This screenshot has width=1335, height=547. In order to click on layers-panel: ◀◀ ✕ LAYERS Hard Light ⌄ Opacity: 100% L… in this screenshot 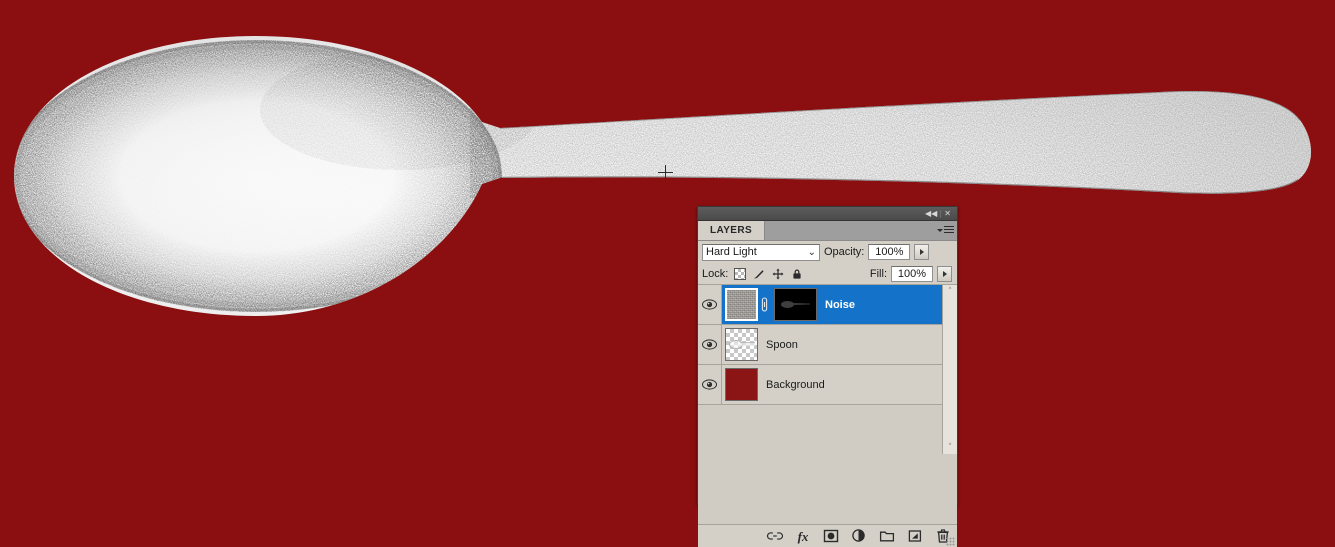, I will do `click(827, 376)`.